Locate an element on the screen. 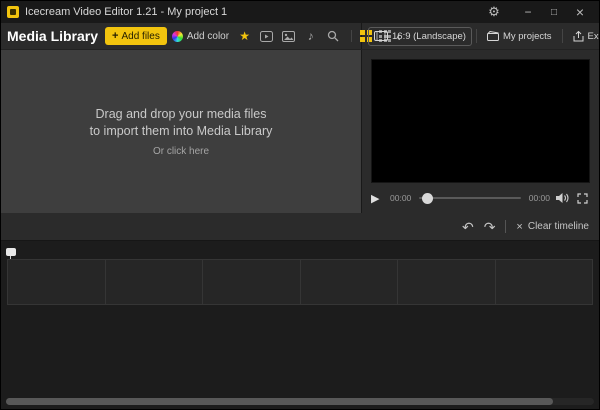 The image size is (600, 410). toolbar-separator is located at coordinates (506, 226).